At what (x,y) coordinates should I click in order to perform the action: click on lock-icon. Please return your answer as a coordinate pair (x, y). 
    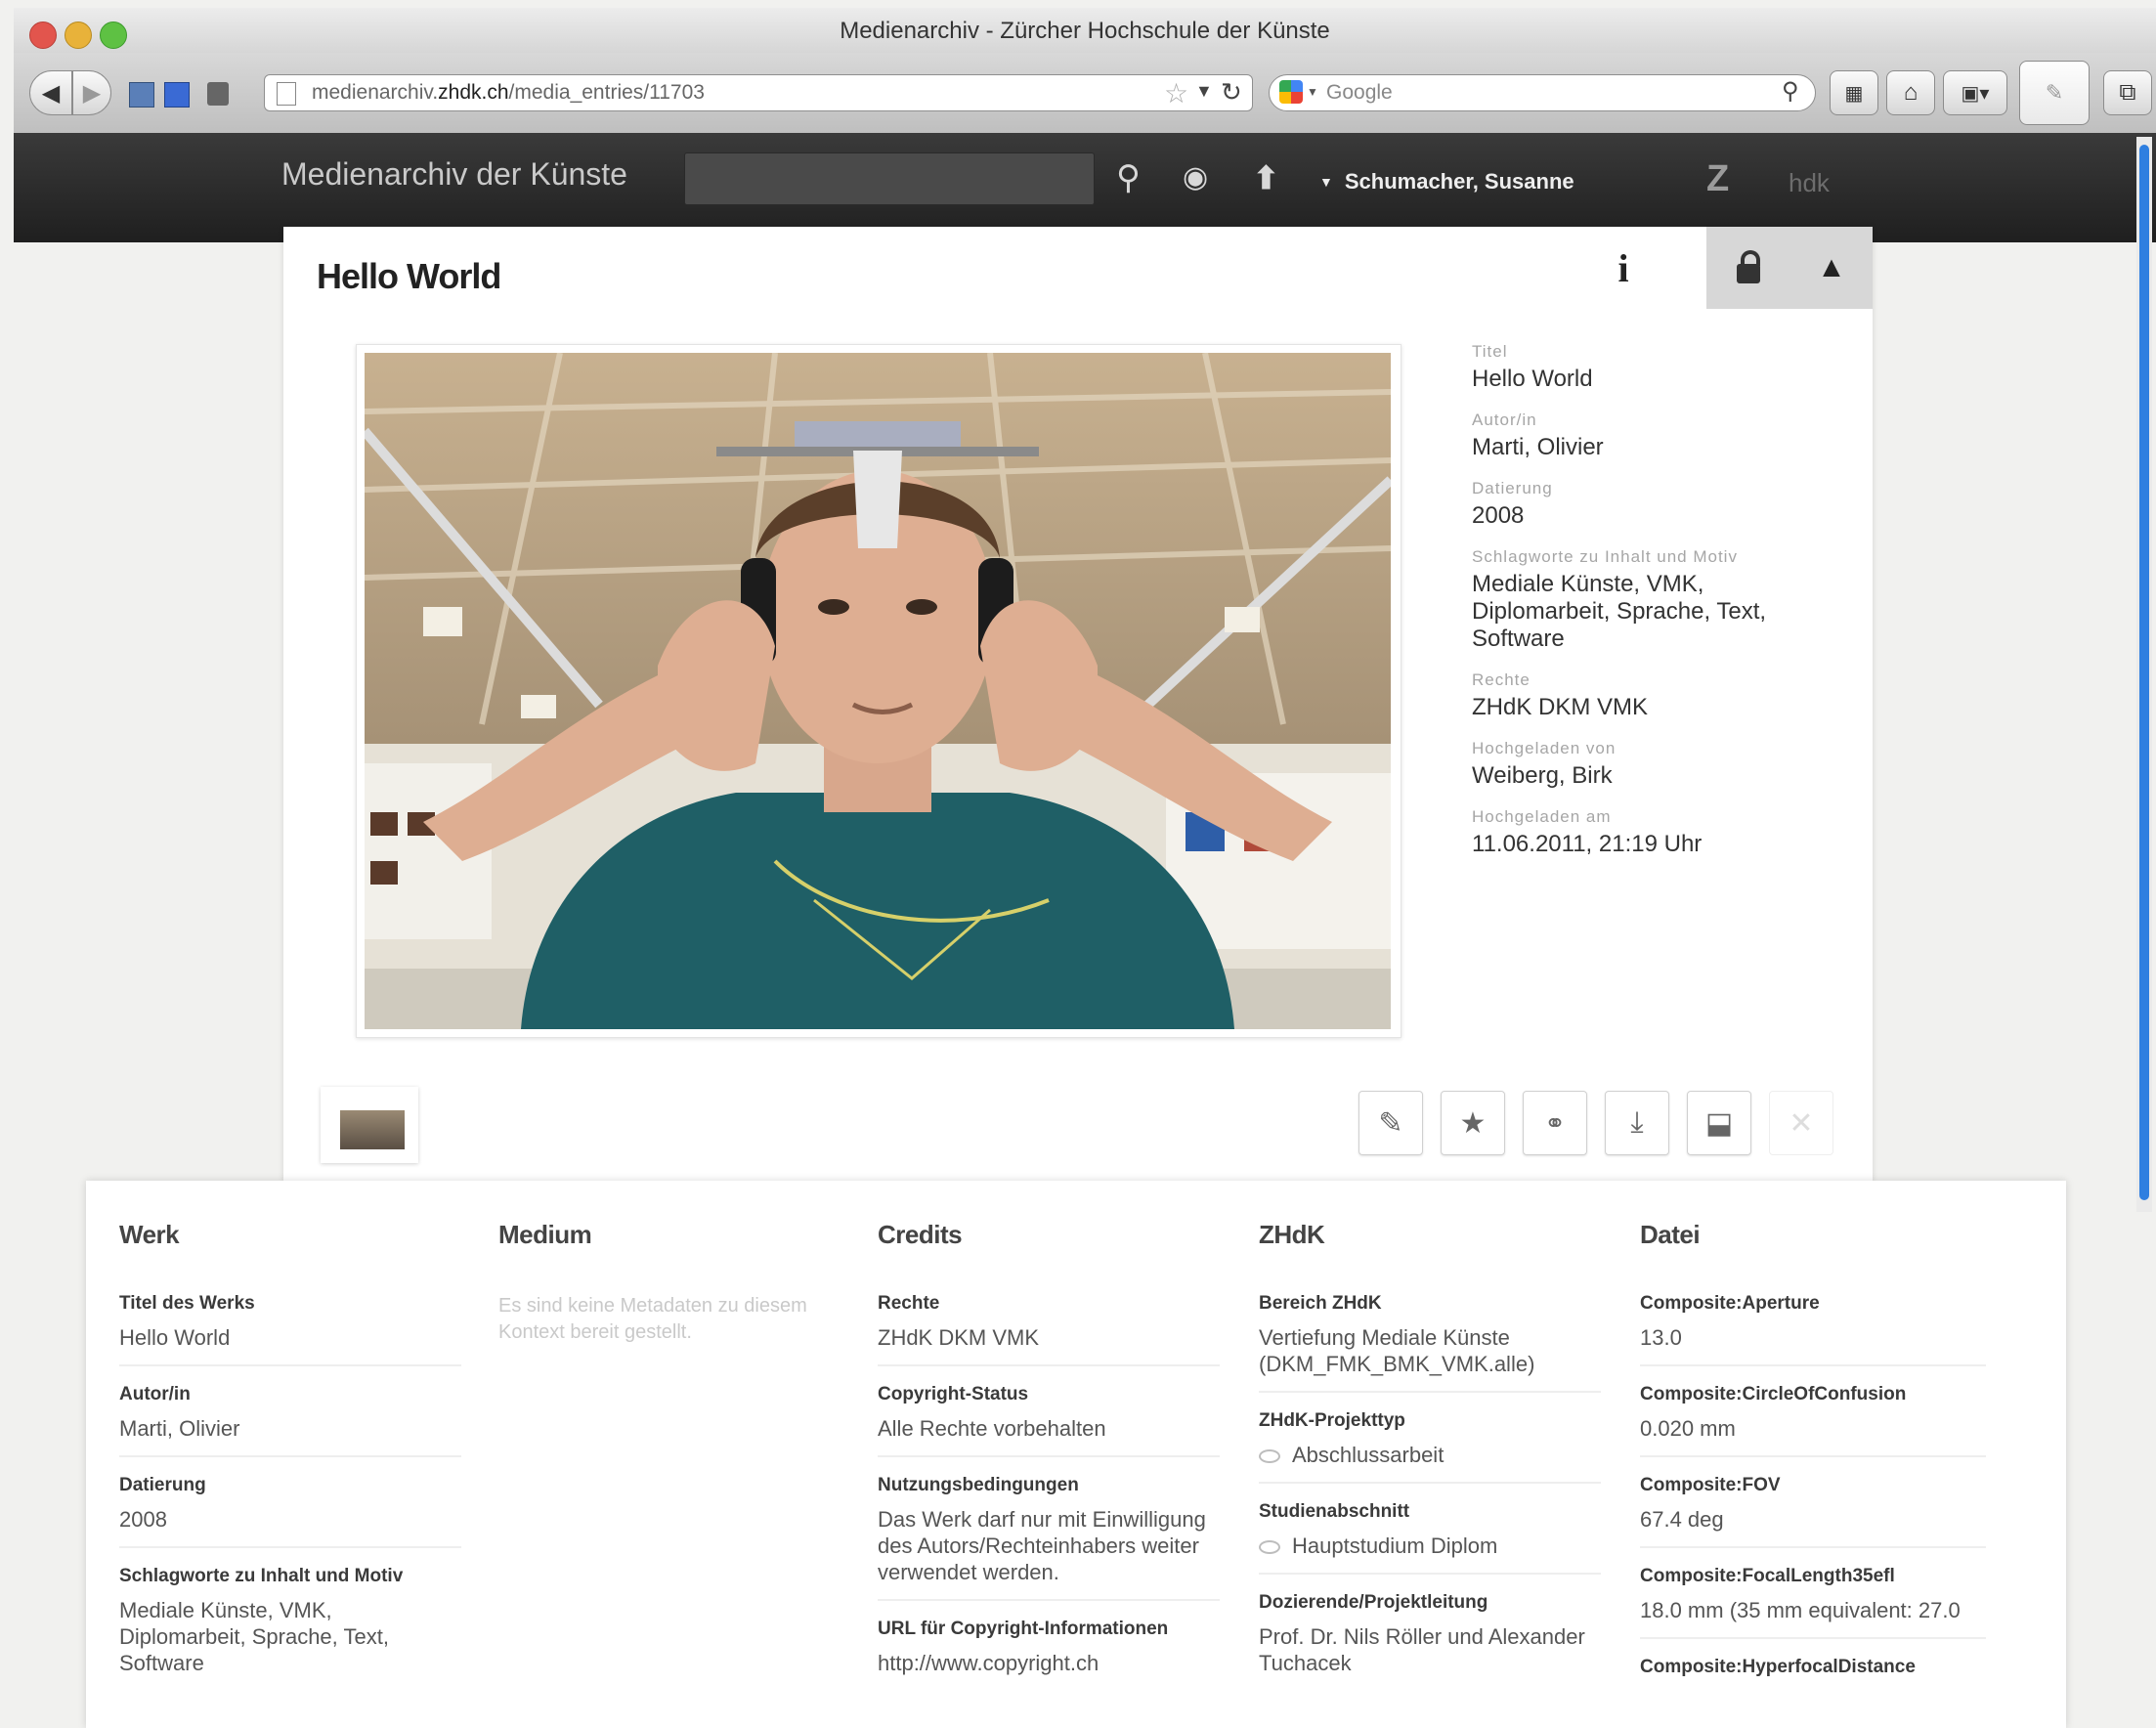
    Looking at the image, I should click on (1749, 266).